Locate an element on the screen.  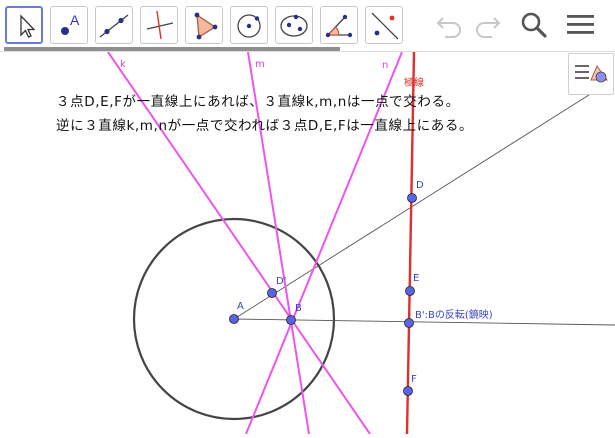
move-tool-button is located at coordinates (24, 25).